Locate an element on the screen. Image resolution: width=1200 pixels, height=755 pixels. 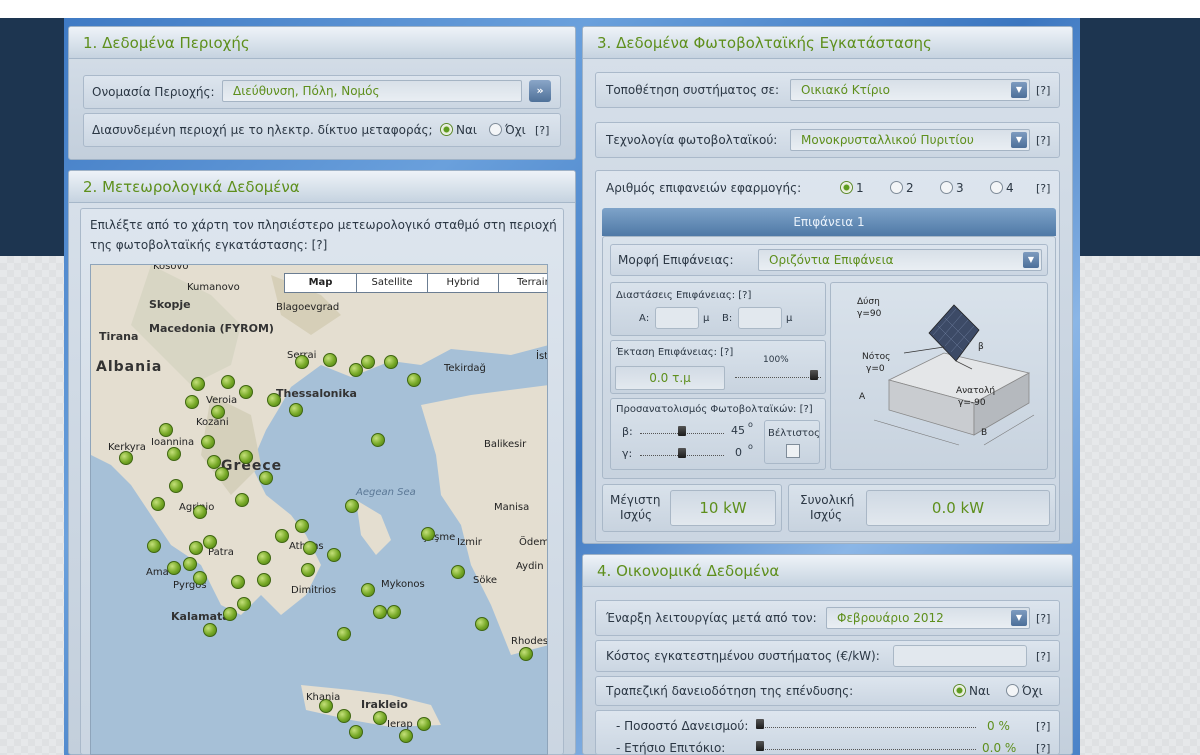
start-date-select: Φεβρουάριο 2012 ▼ is located at coordinates (928, 618).